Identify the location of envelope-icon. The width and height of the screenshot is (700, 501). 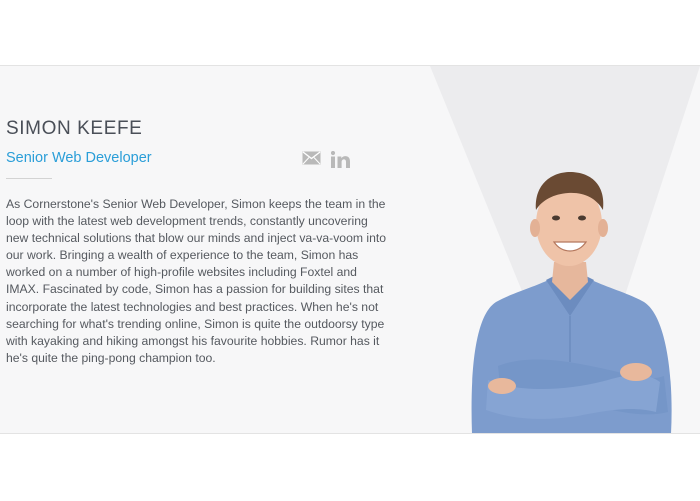
(311, 158).